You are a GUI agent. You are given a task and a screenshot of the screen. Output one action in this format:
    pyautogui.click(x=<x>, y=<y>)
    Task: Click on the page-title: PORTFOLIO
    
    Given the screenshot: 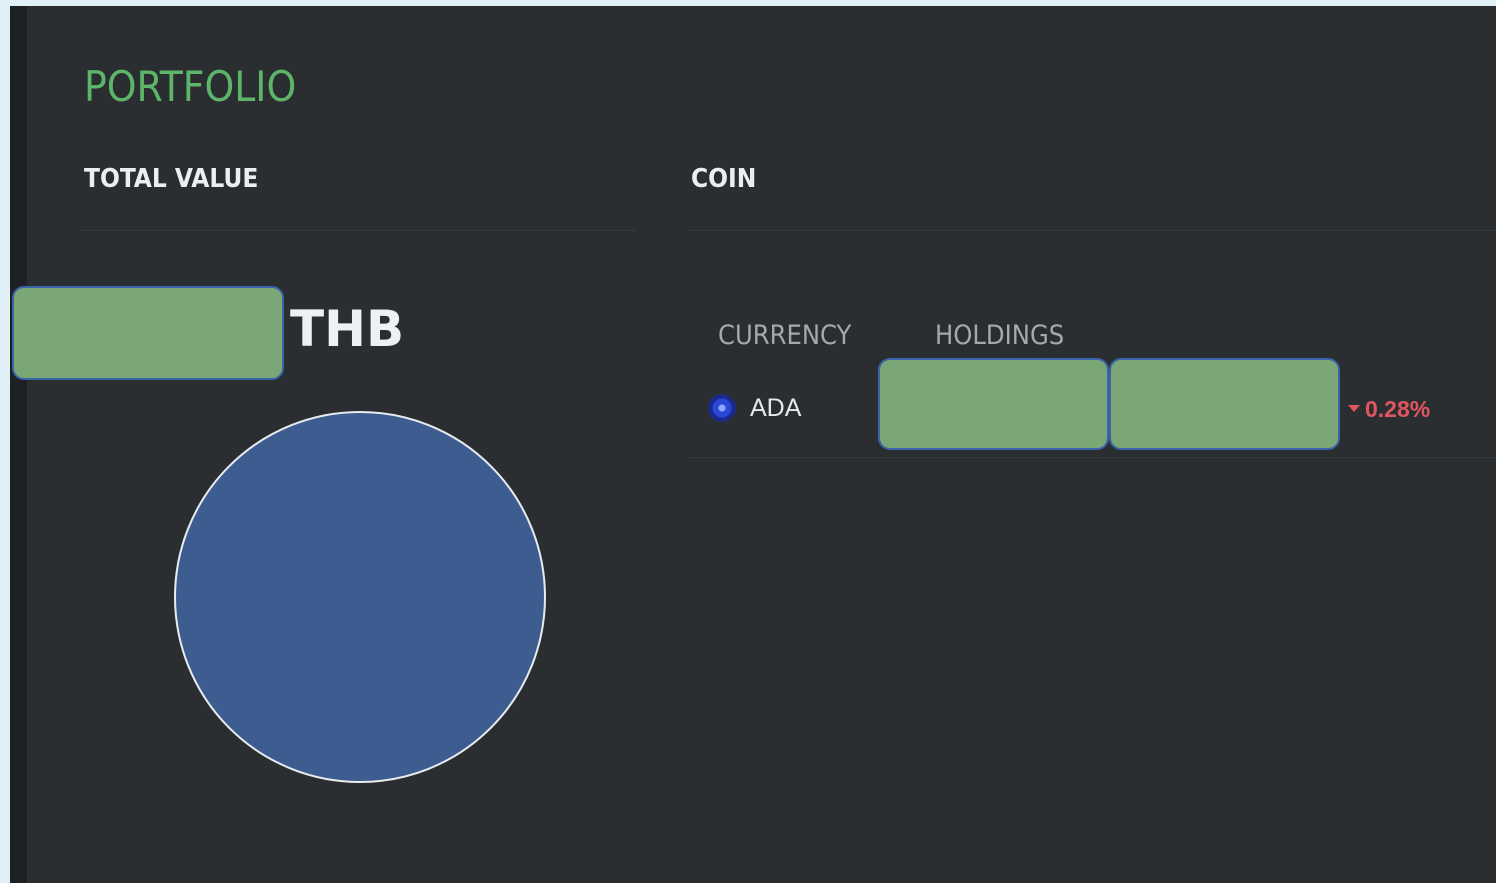 What is the action you would take?
    pyautogui.click(x=190, y=86)
    